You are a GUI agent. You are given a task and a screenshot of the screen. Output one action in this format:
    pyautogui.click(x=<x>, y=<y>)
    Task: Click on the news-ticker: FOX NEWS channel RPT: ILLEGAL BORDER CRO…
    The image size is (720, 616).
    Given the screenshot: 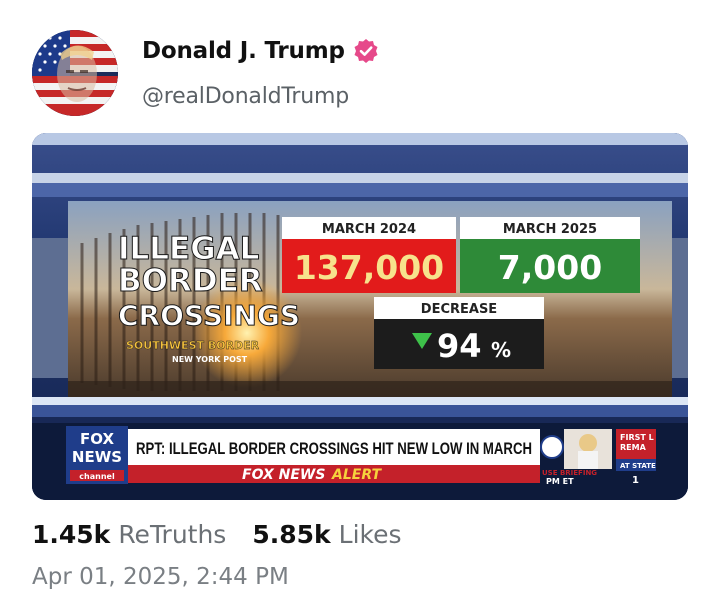 What is the action you would take?
    pyautogui.click(x=360, y=461)
    